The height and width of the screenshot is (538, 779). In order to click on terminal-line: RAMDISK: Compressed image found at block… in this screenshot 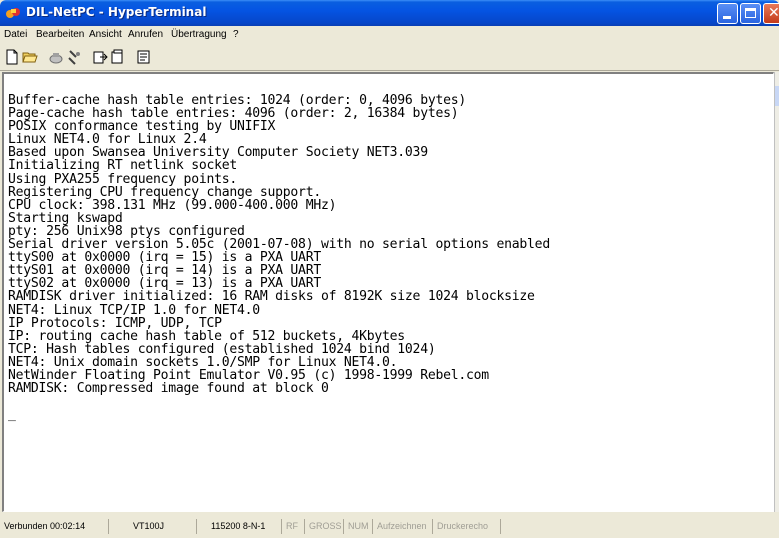, I will do `click(168, 389)`.